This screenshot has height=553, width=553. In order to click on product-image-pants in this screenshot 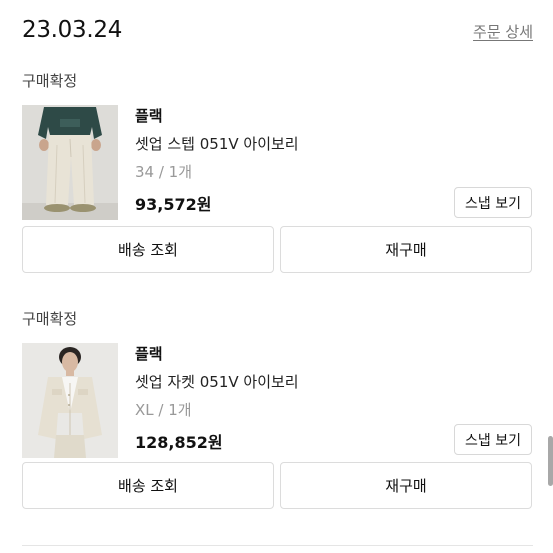, I will do `click(70, 162)`.